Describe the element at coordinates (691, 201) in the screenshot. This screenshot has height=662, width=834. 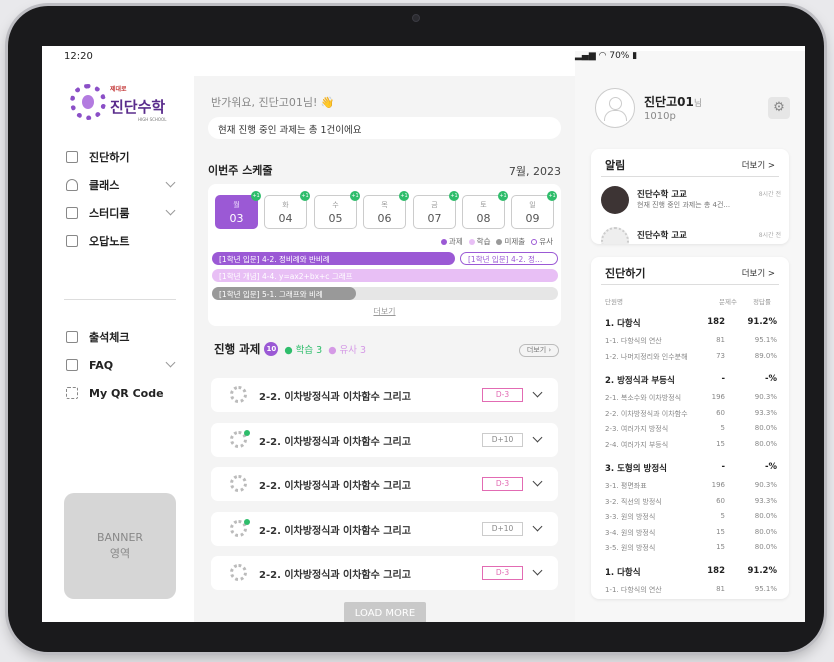
I see `alert-item: 진단수학 고교 현재 진행 중인 과제는 총 4건... 8시간 전` at that location.